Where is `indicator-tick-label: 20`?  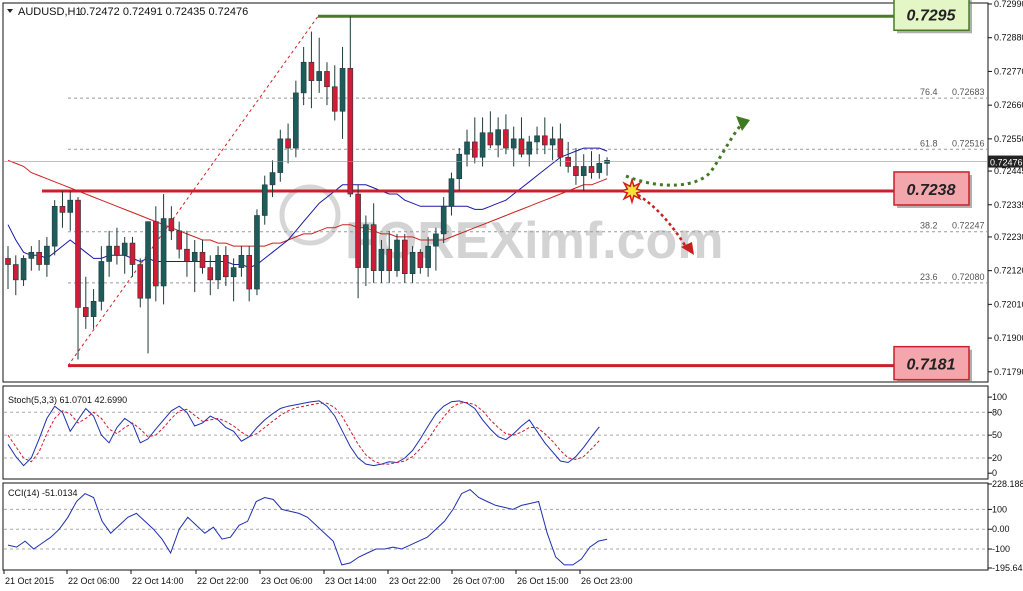
indicator-tick-label: 20 is located at coordinates (997, 458).